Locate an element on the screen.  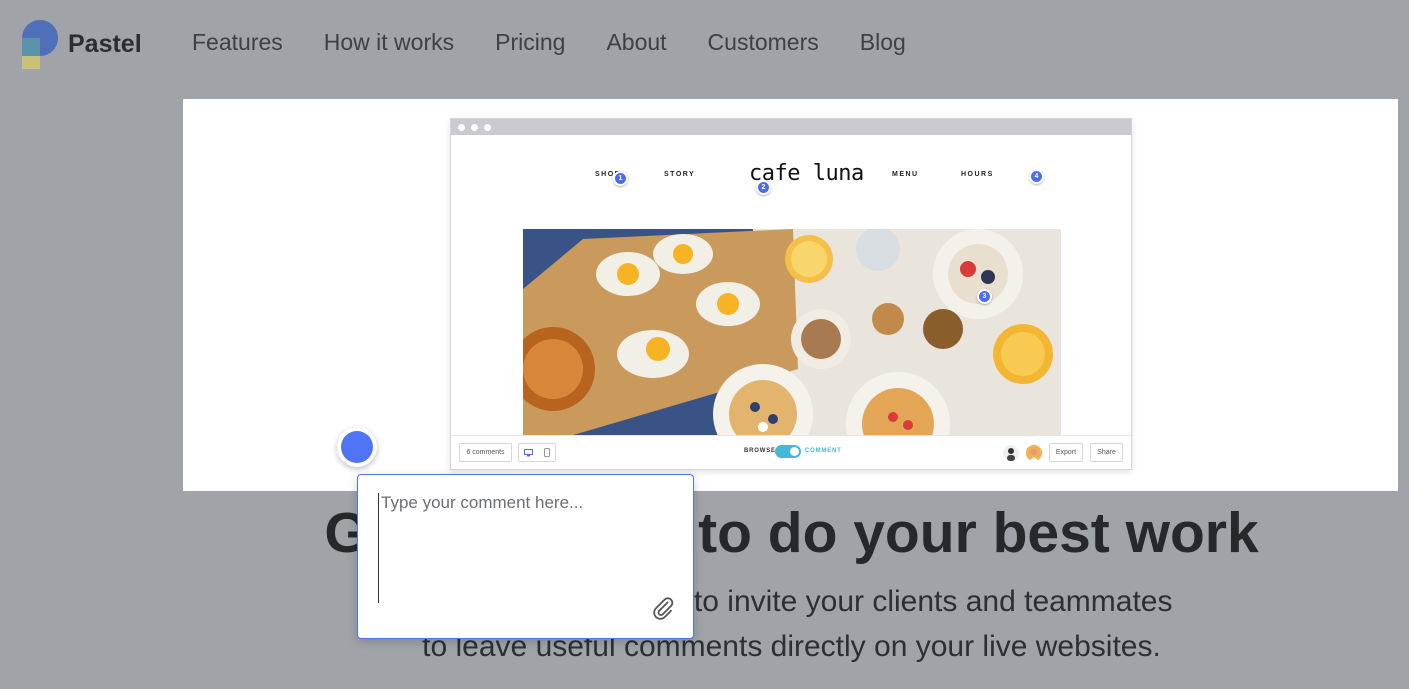
comment-pin-new is located at coordinates (357, 447).